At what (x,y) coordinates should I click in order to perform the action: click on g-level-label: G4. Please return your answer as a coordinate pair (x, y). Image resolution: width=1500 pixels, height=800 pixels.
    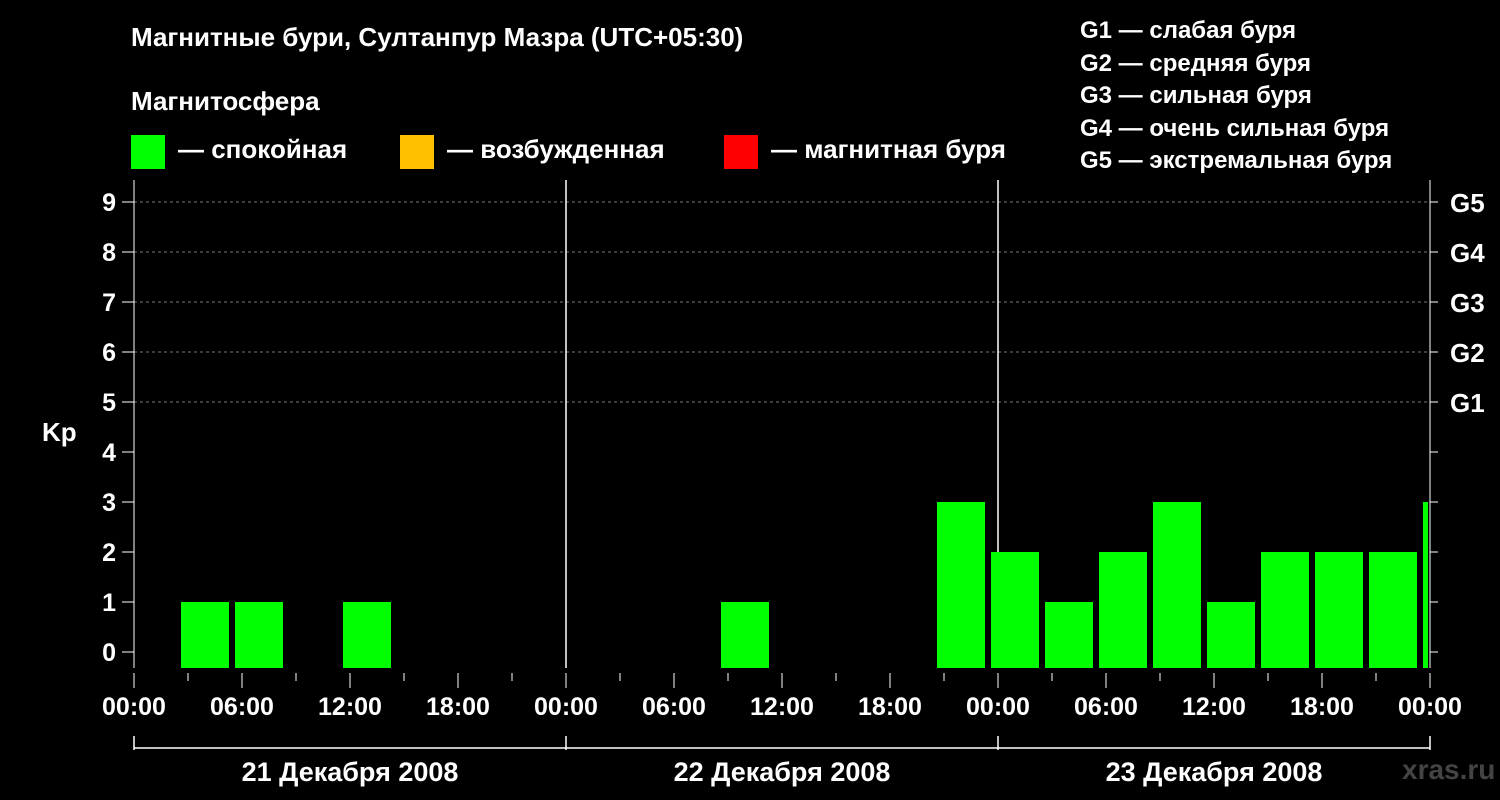
    Looking at the image, I should click on (1467, 253).